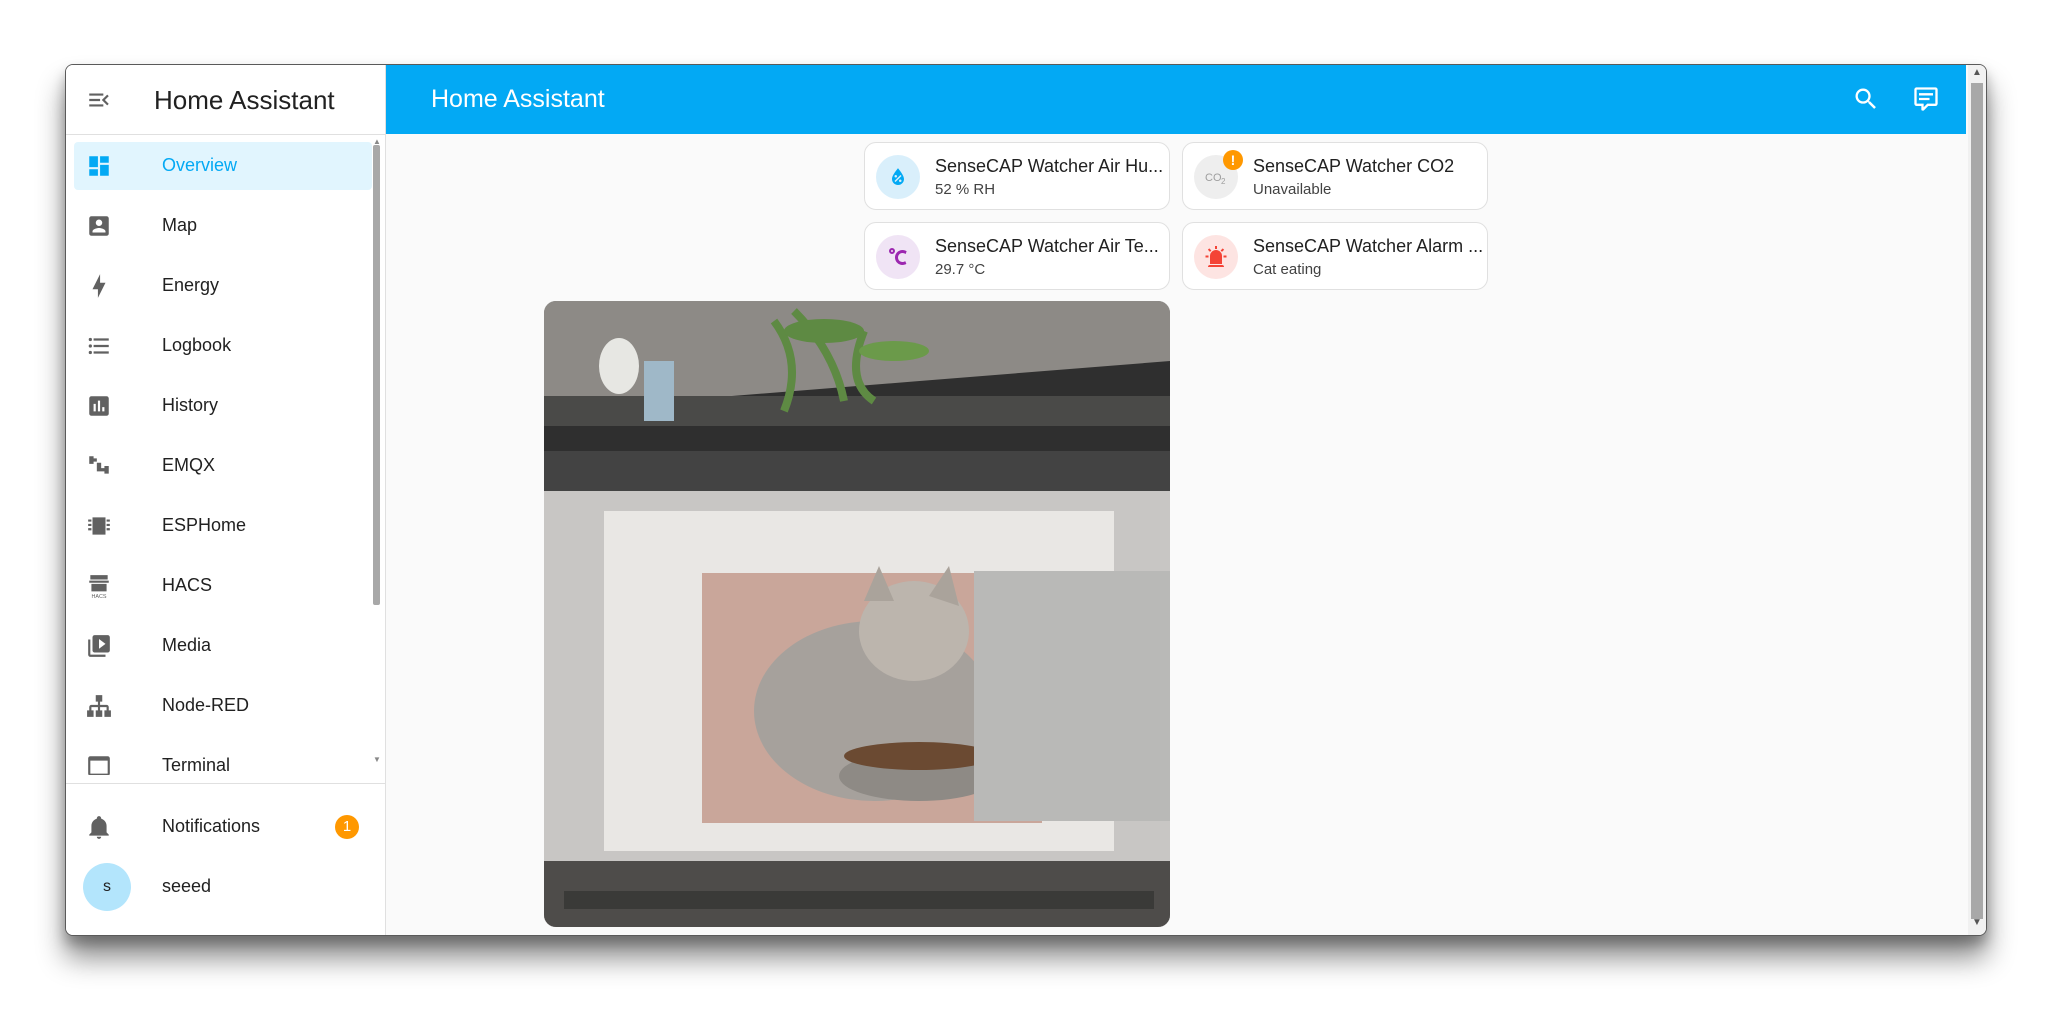 The image size is (2050, 1031). I want to click on notification-count-badge: 1, so click(347, 827).